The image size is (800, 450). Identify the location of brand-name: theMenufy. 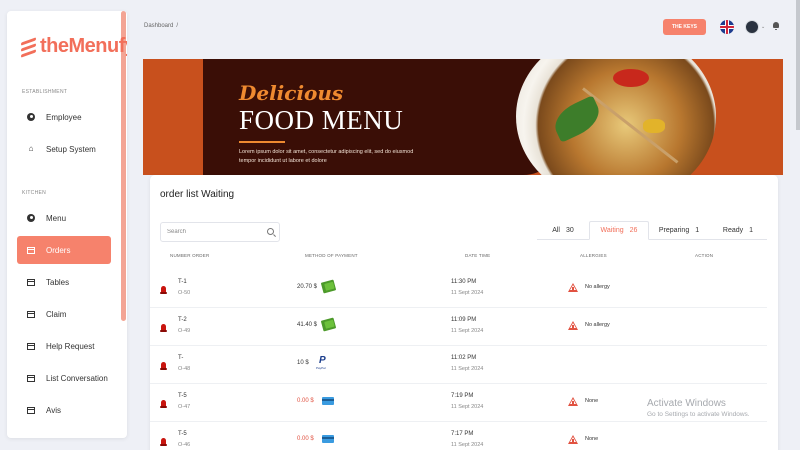
(83, 46).